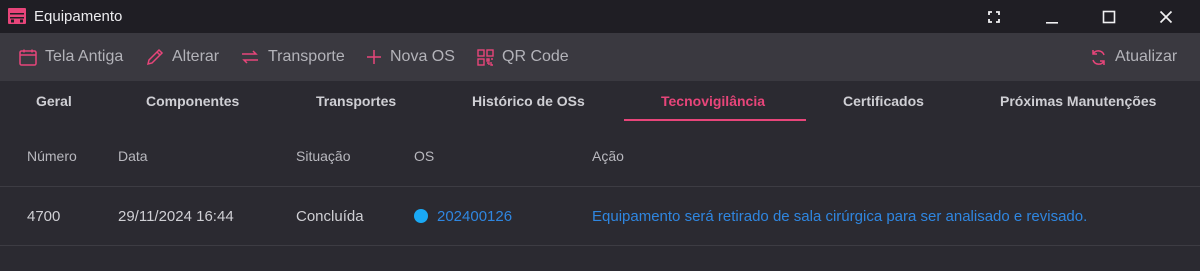  What do you see at coordinates (78, 16) in the screenshot?
I see `window-title: Equipamento` at bounding box center [78, 16].